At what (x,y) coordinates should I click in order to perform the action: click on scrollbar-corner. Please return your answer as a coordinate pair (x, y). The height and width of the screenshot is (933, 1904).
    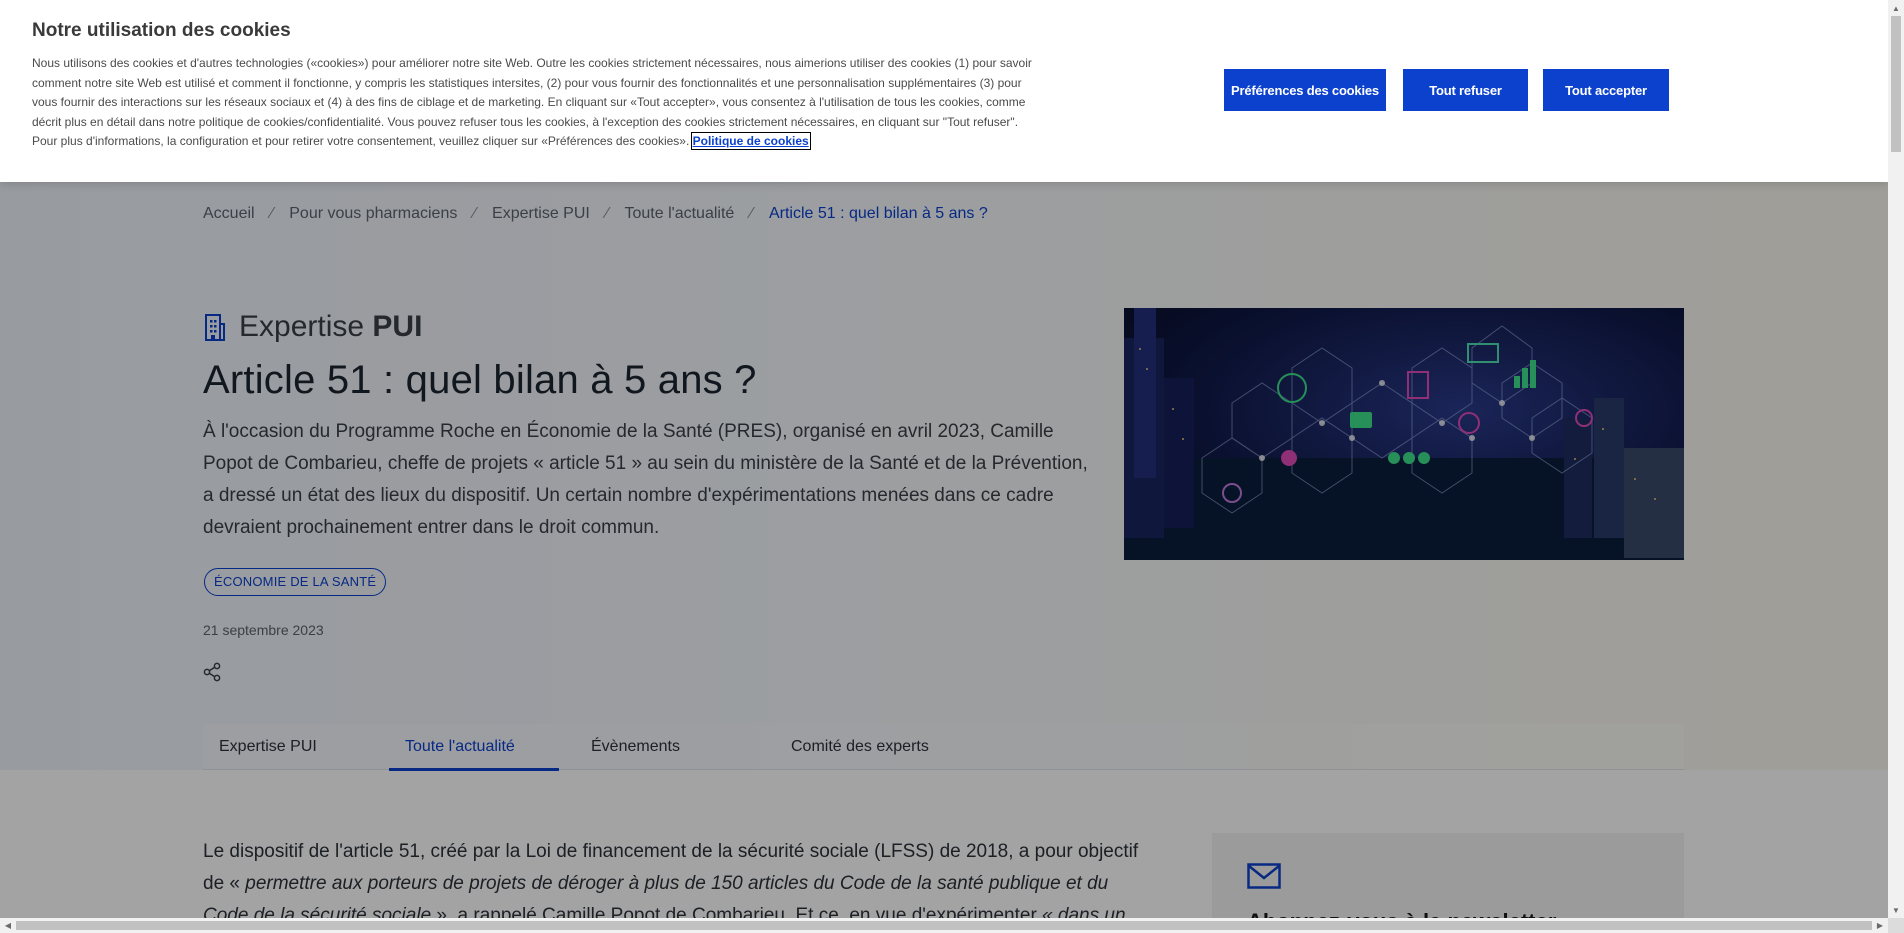
    Looking at the image, I should click on (1896, 925).